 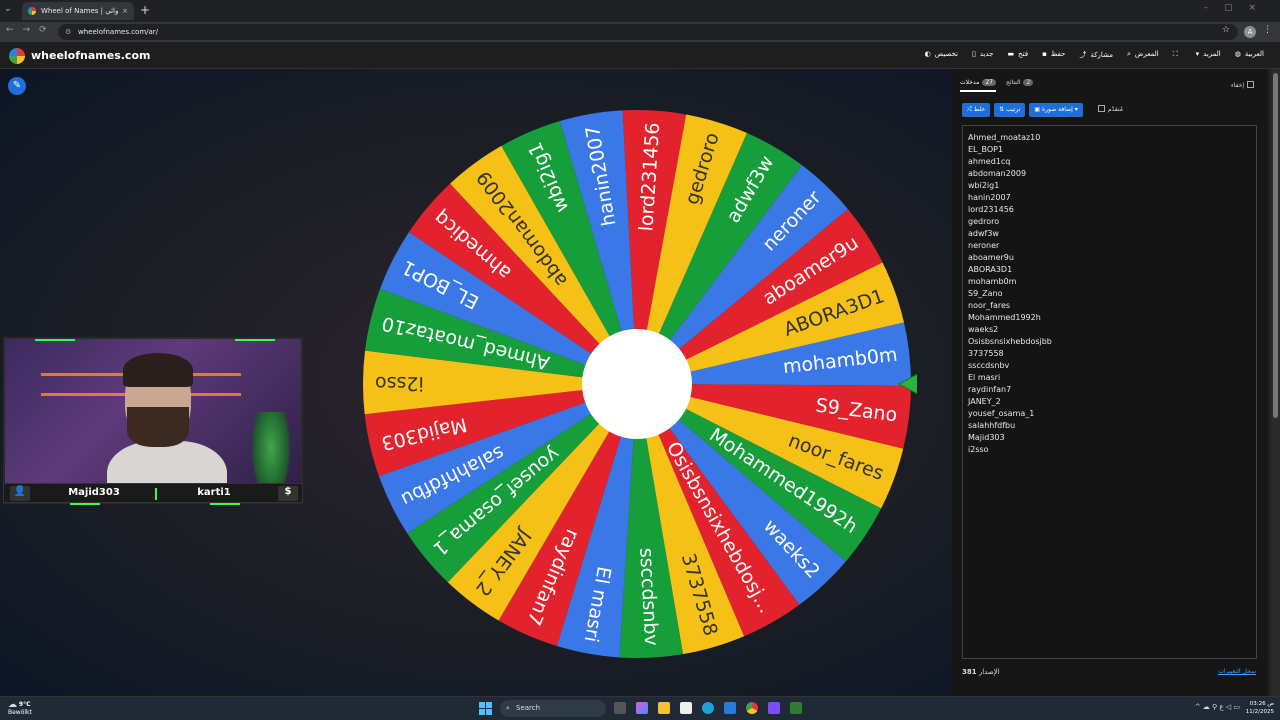 I want to click on streamer-image, so click(x=167, y=427).